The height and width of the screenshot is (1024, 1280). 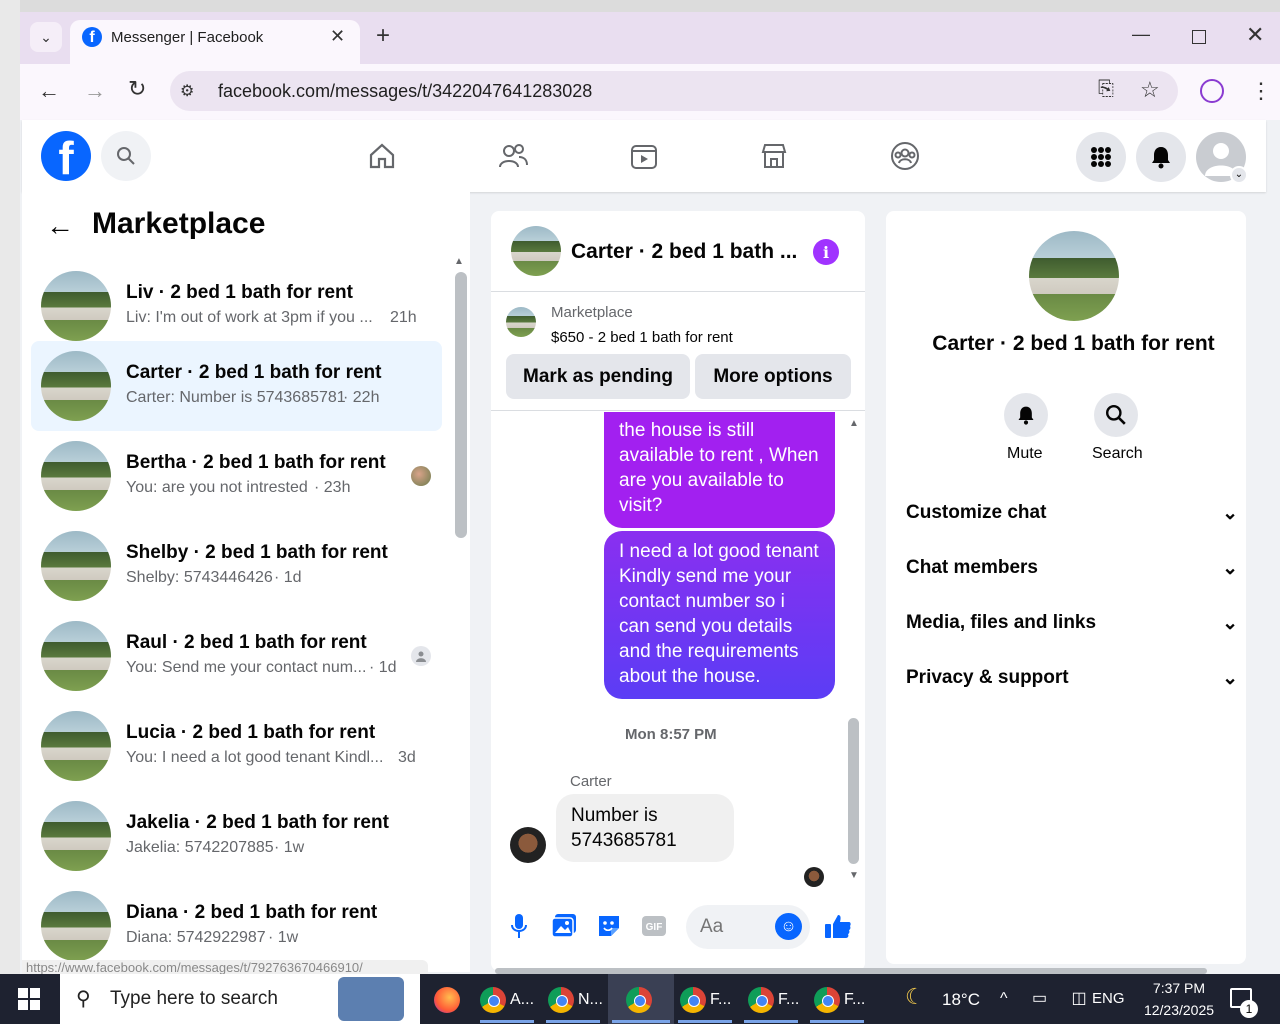 I want to click on scroll-down-arrow-icon: ▼, so click(x=854, y=875).